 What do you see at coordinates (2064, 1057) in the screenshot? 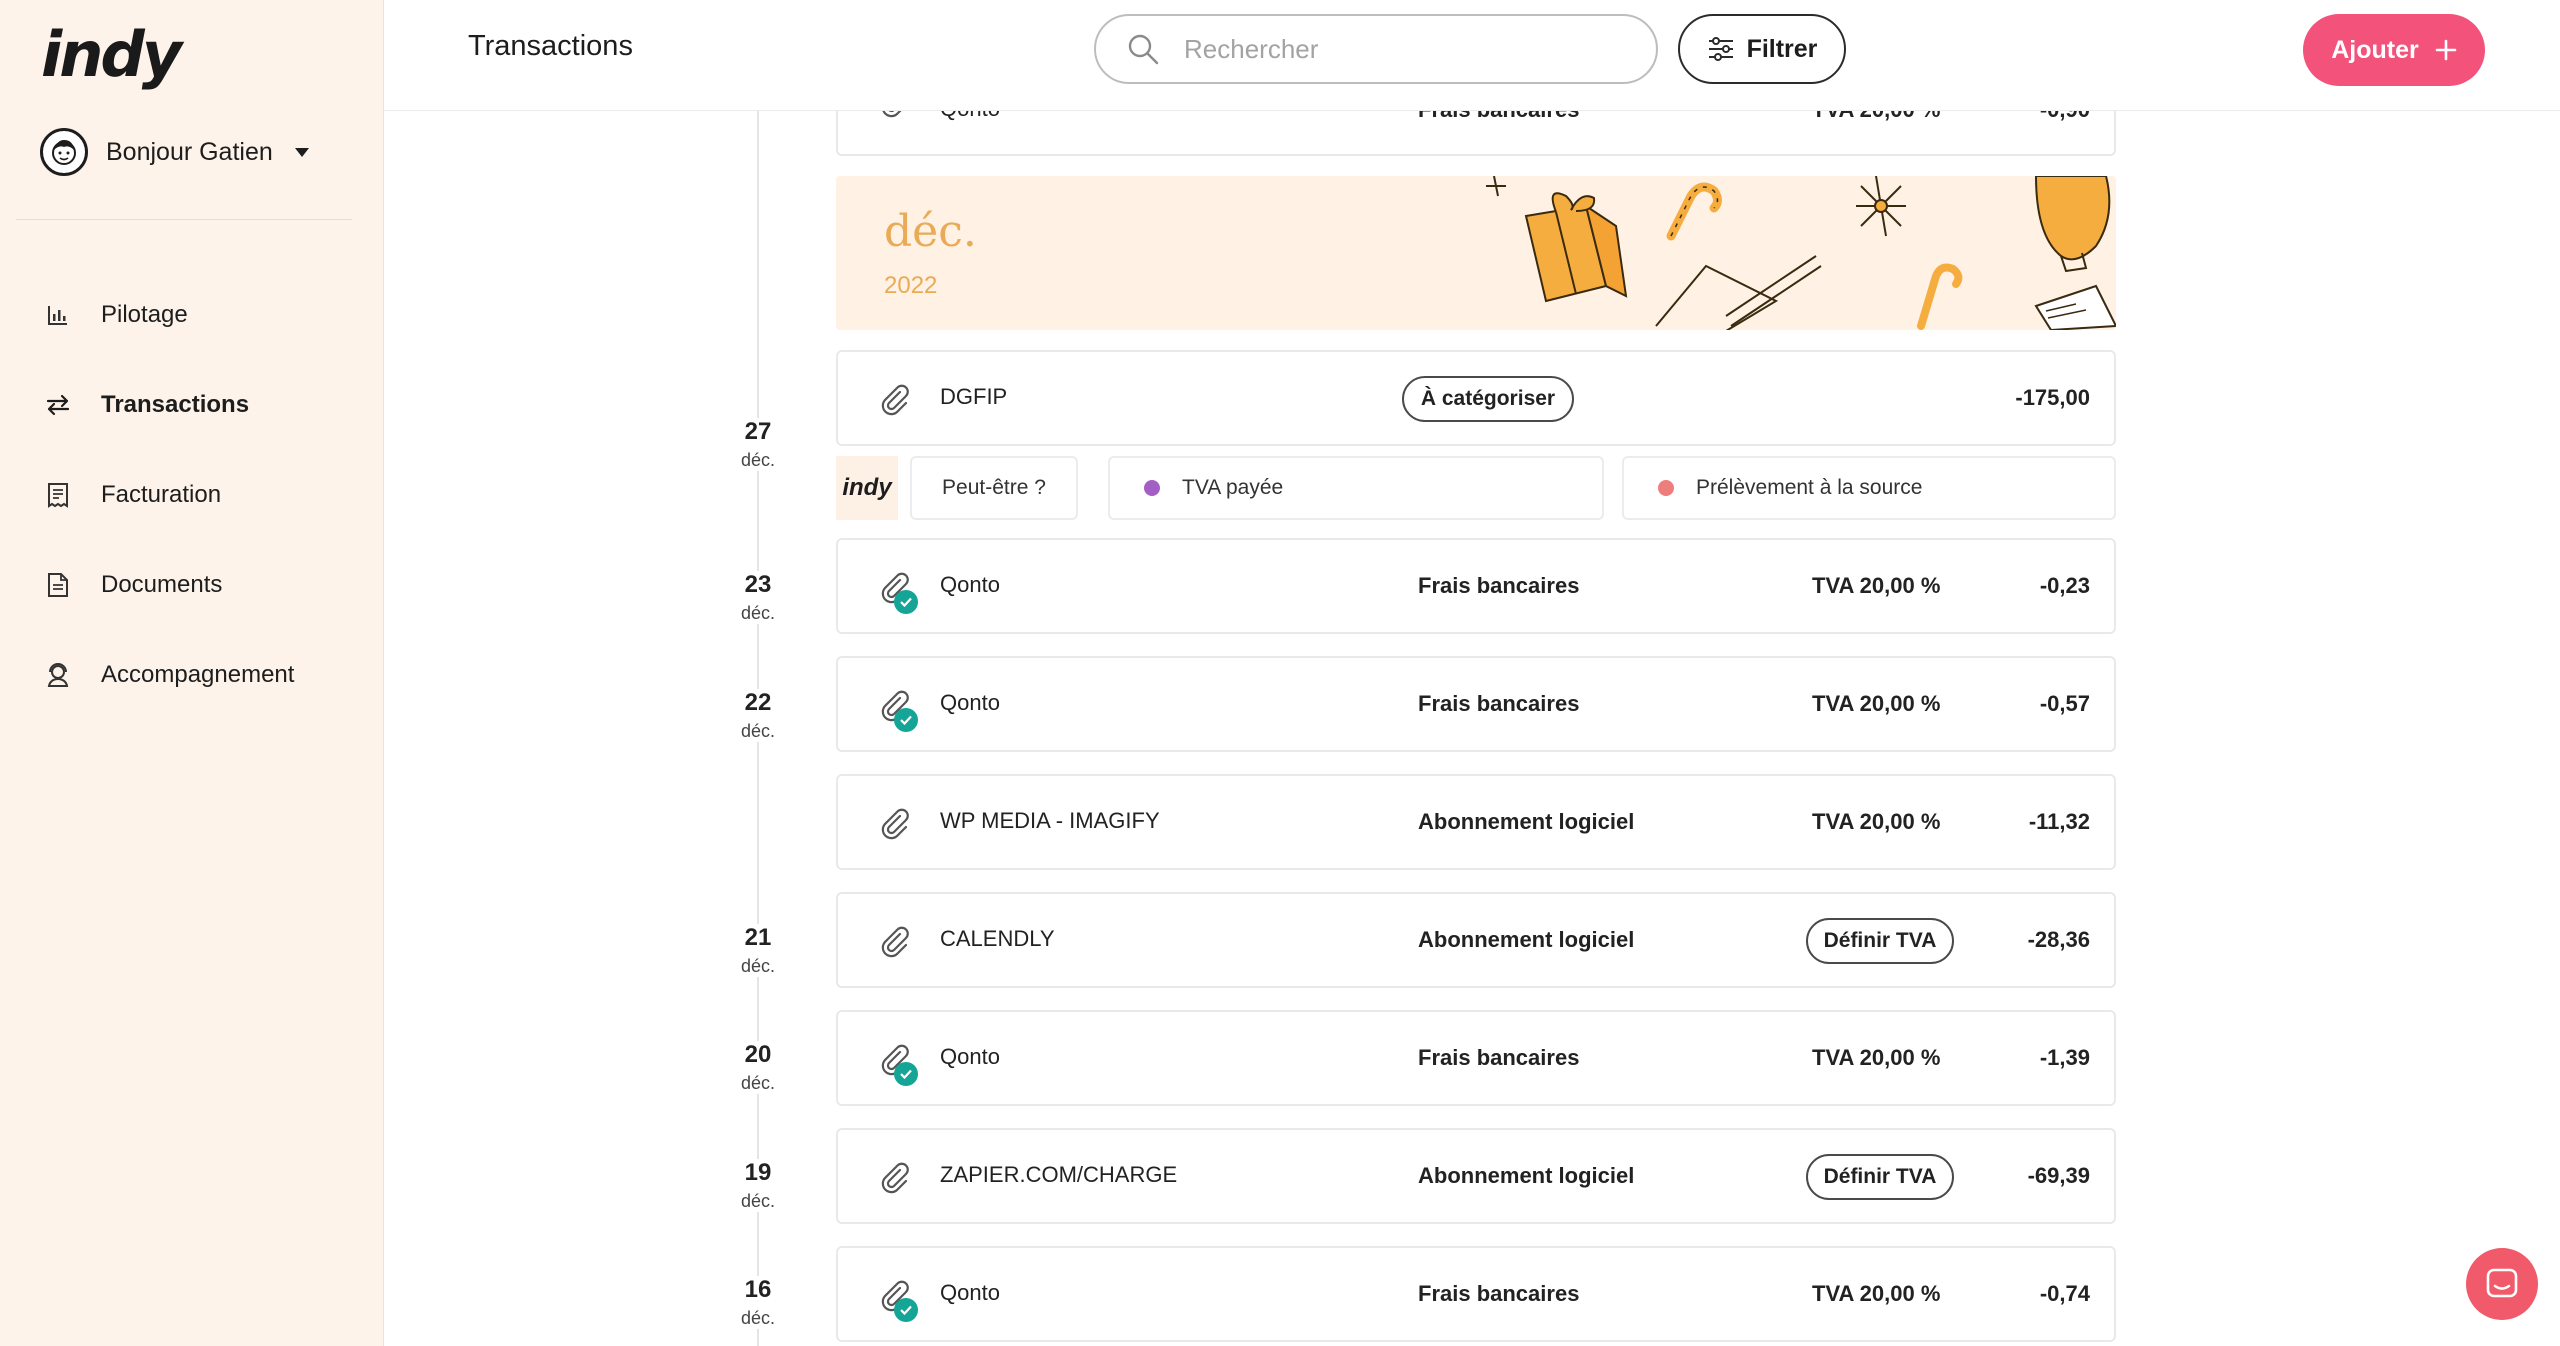
I see `transaction-amount: -1,39` at bounding box center [2064, 1057].